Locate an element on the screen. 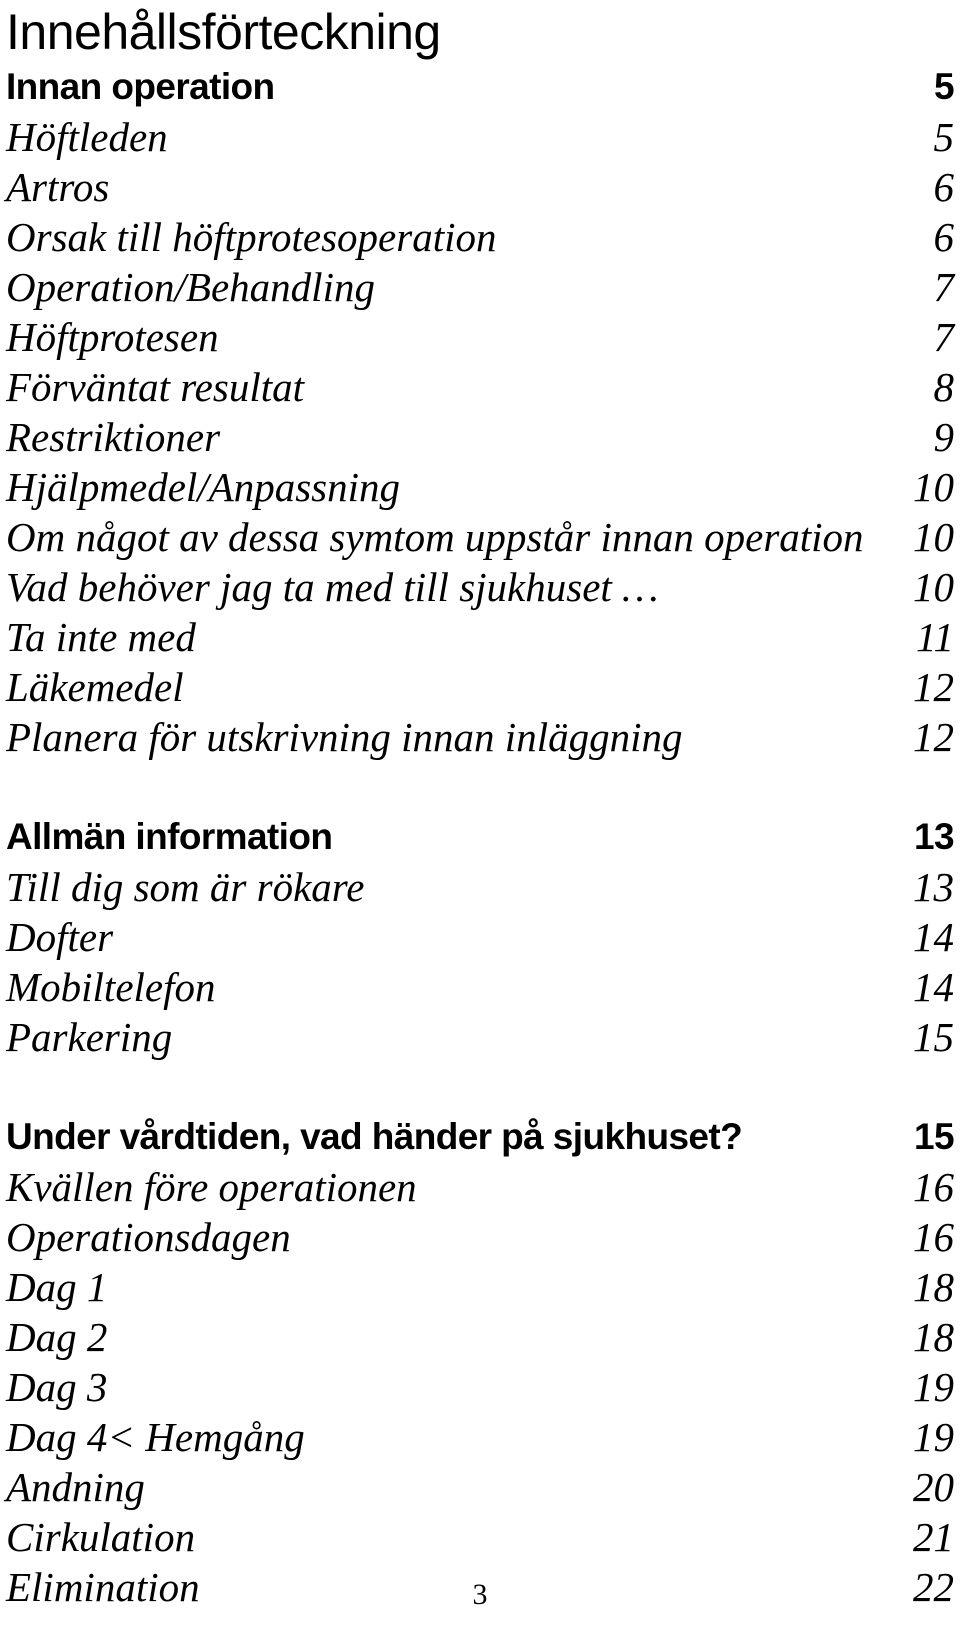 This screenshot has height=1634, width=960. toc-entry: Höftprotesen 7 is located at coordinates (480, 337).